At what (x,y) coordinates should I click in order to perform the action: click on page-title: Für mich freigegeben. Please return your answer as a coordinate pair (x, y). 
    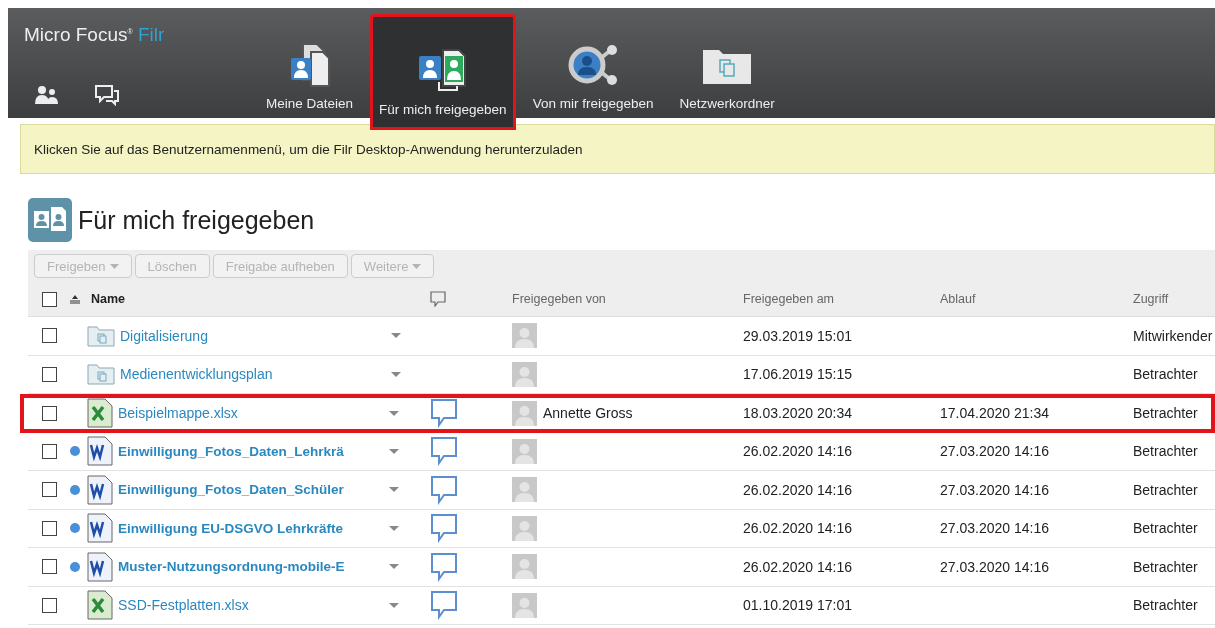
    Looking at the image, I should click on (196, 220).